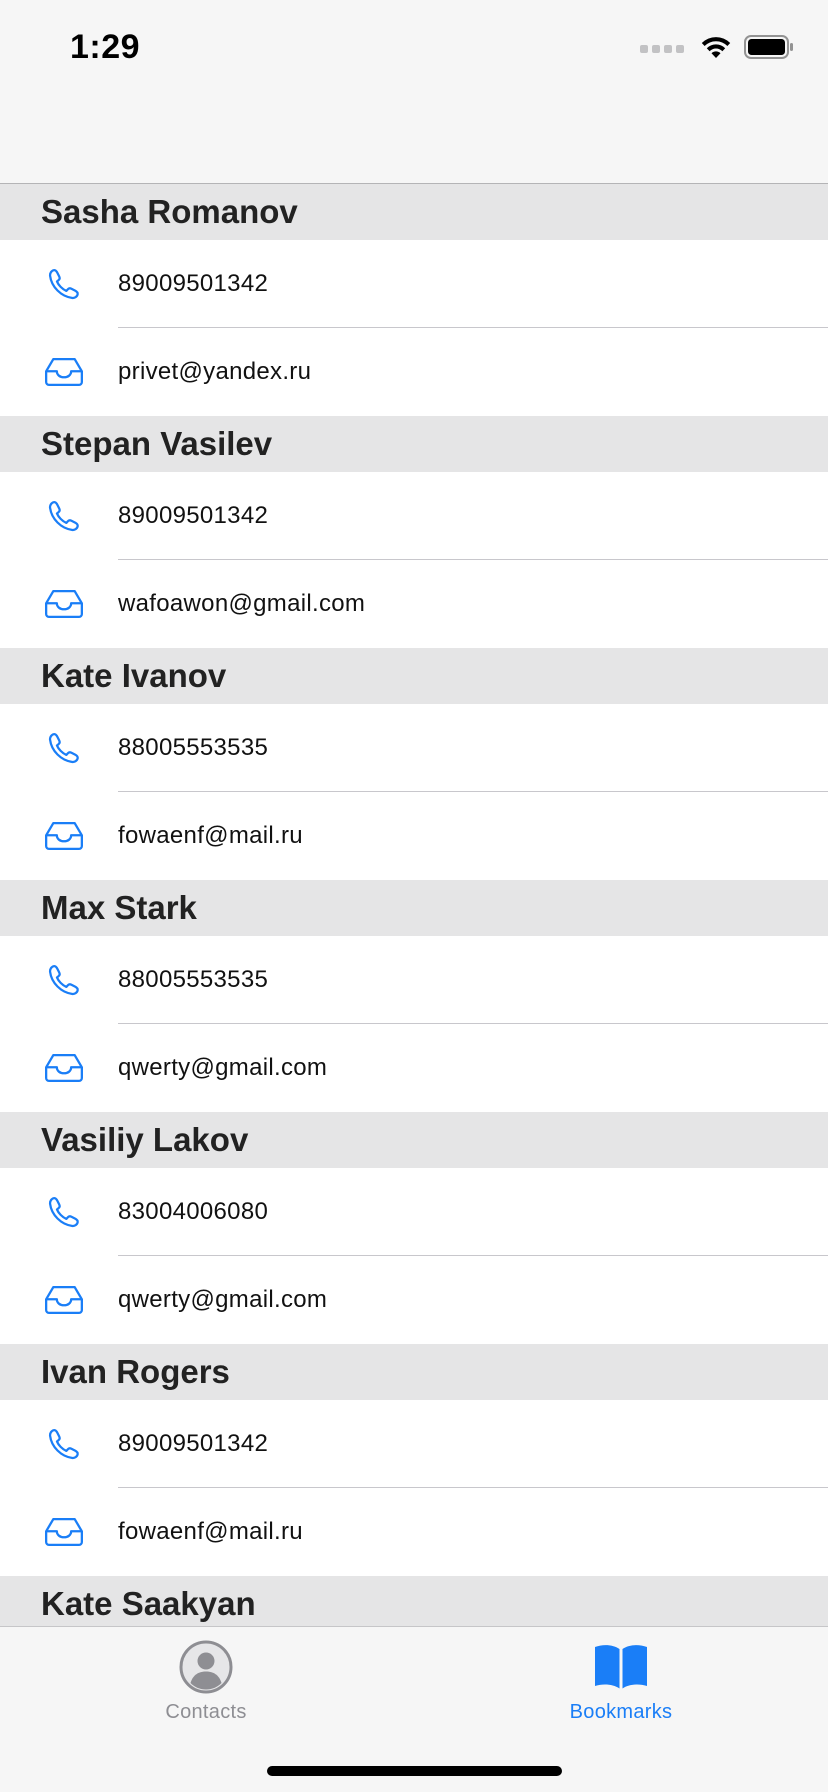 Image resolution: width=828 pixels, height=1792 pixels. Describe the element at coordinates (414, 908) in the screenshot. I see `contact-section-header: Max Stark` at that location.